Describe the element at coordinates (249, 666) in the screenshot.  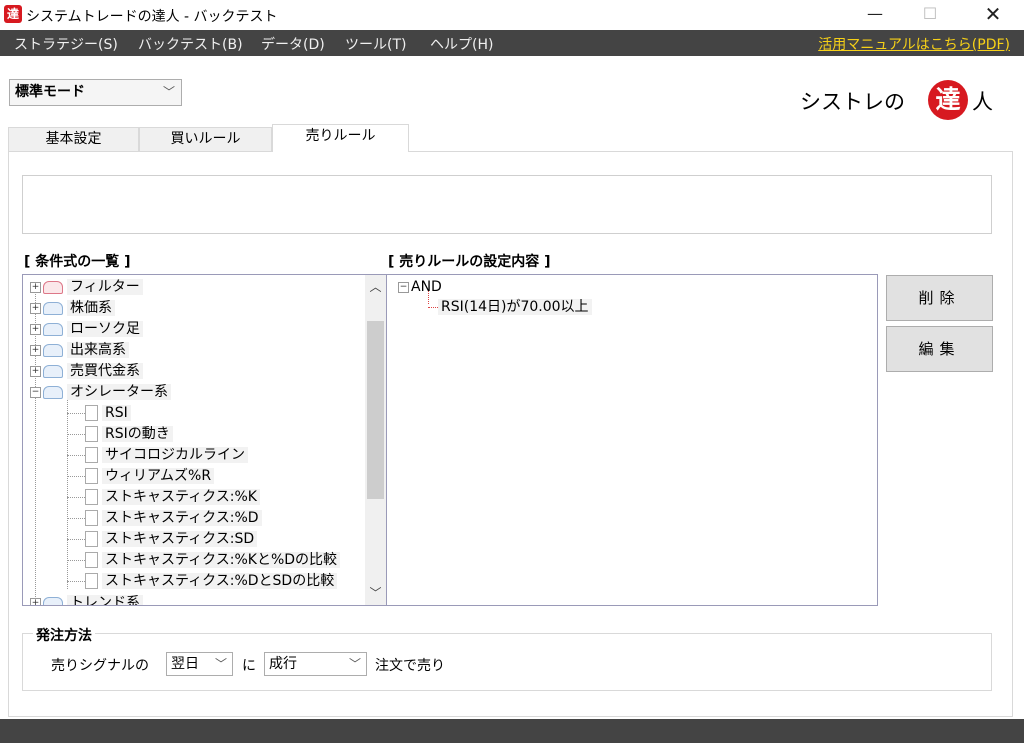
I see `order-mid-text: に` at that location.